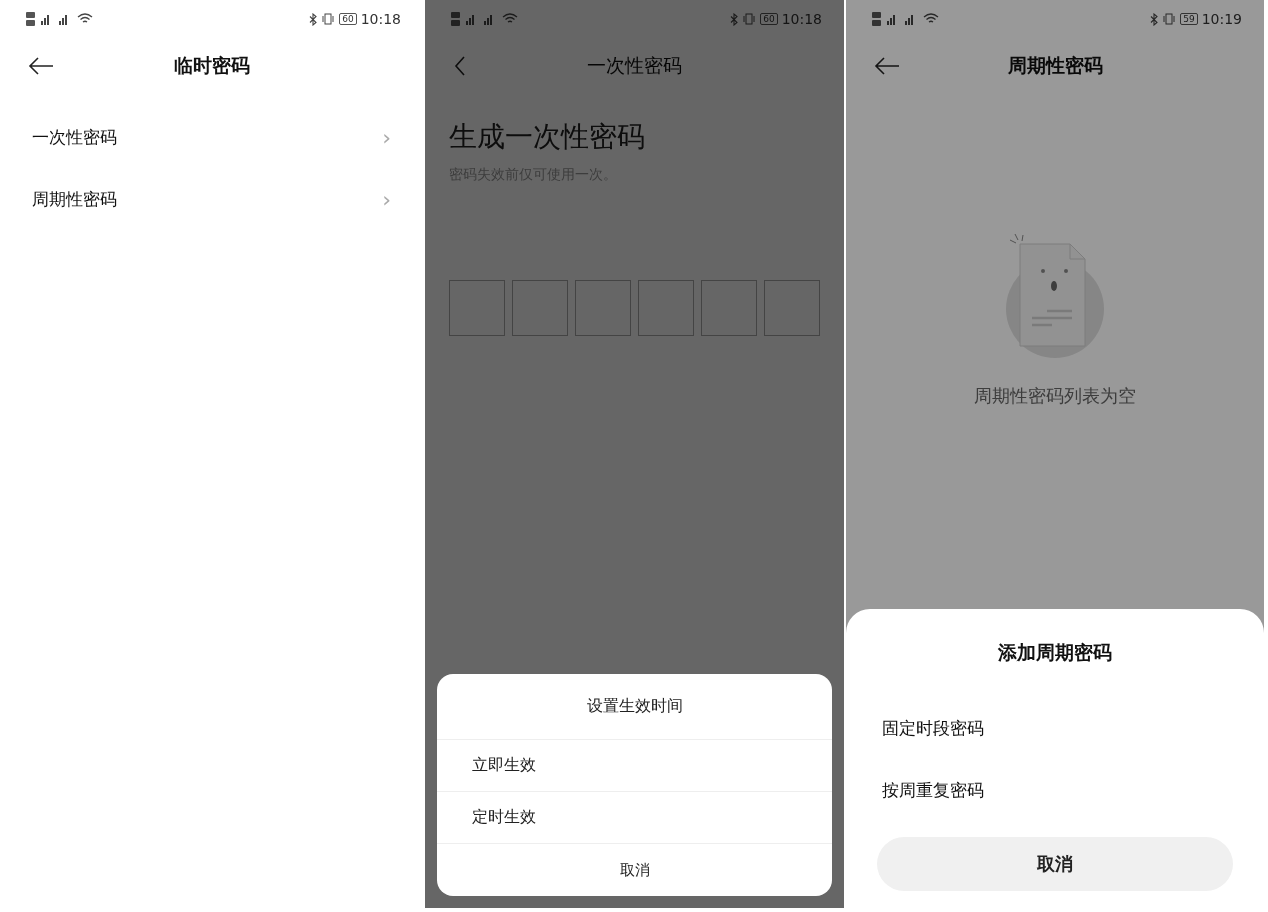 This screenshot has height=912, width=1268. What do you see at coordinates (1055, 65) in the screenshot?
I see `page-title: 周期性密码` at bounding box center [1055, 65].